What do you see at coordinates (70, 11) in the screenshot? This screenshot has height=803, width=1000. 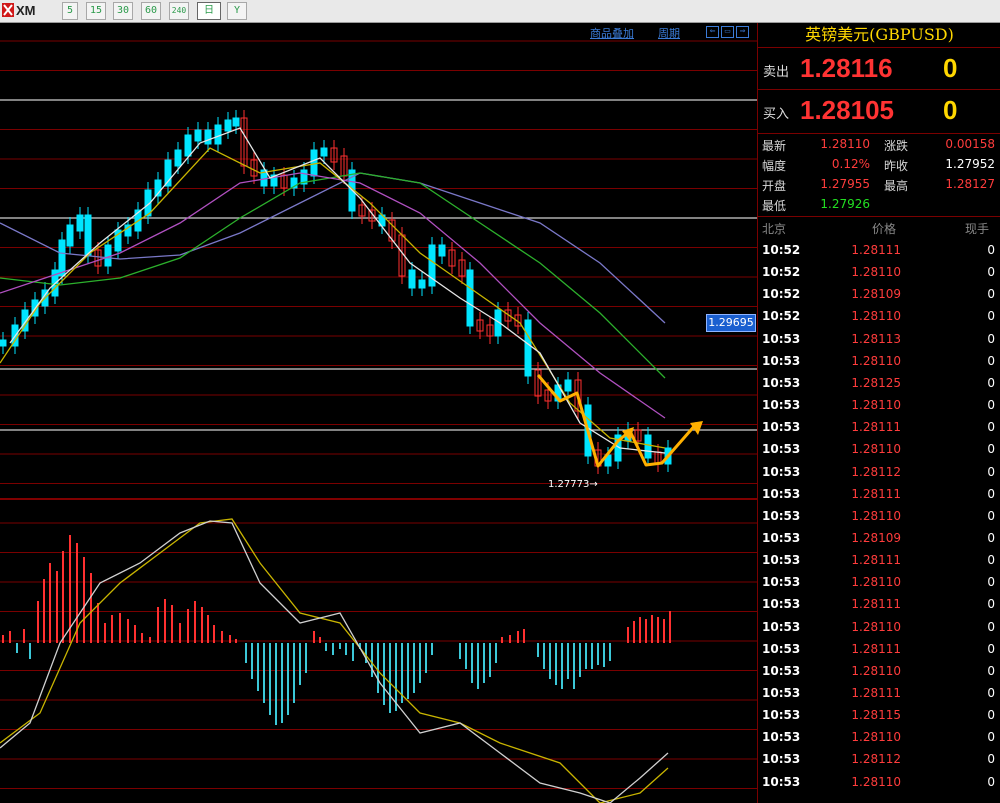 I see `timeframe-5-button: 5` at bounding box center [70, 11].